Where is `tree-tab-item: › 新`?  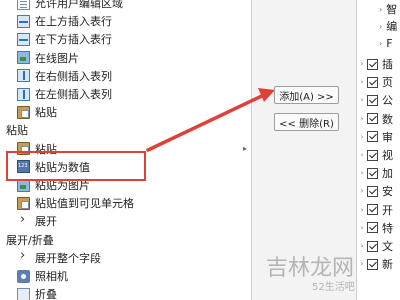 tree-tab-item: › 新 is located at coordinates (375, 264).